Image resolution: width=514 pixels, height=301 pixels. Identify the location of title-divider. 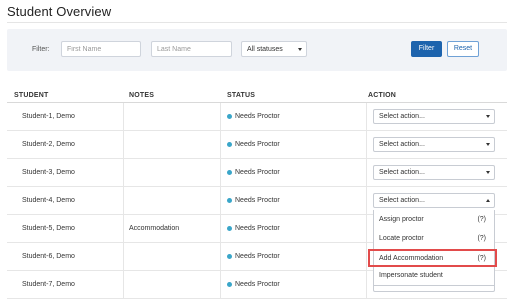
(257, 22).